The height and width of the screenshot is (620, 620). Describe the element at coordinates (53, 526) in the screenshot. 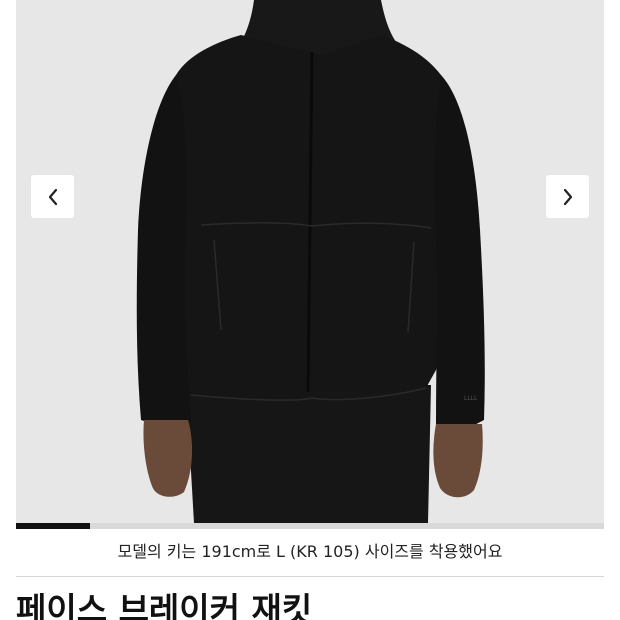

I see `carousel-progress-fill` at that location.